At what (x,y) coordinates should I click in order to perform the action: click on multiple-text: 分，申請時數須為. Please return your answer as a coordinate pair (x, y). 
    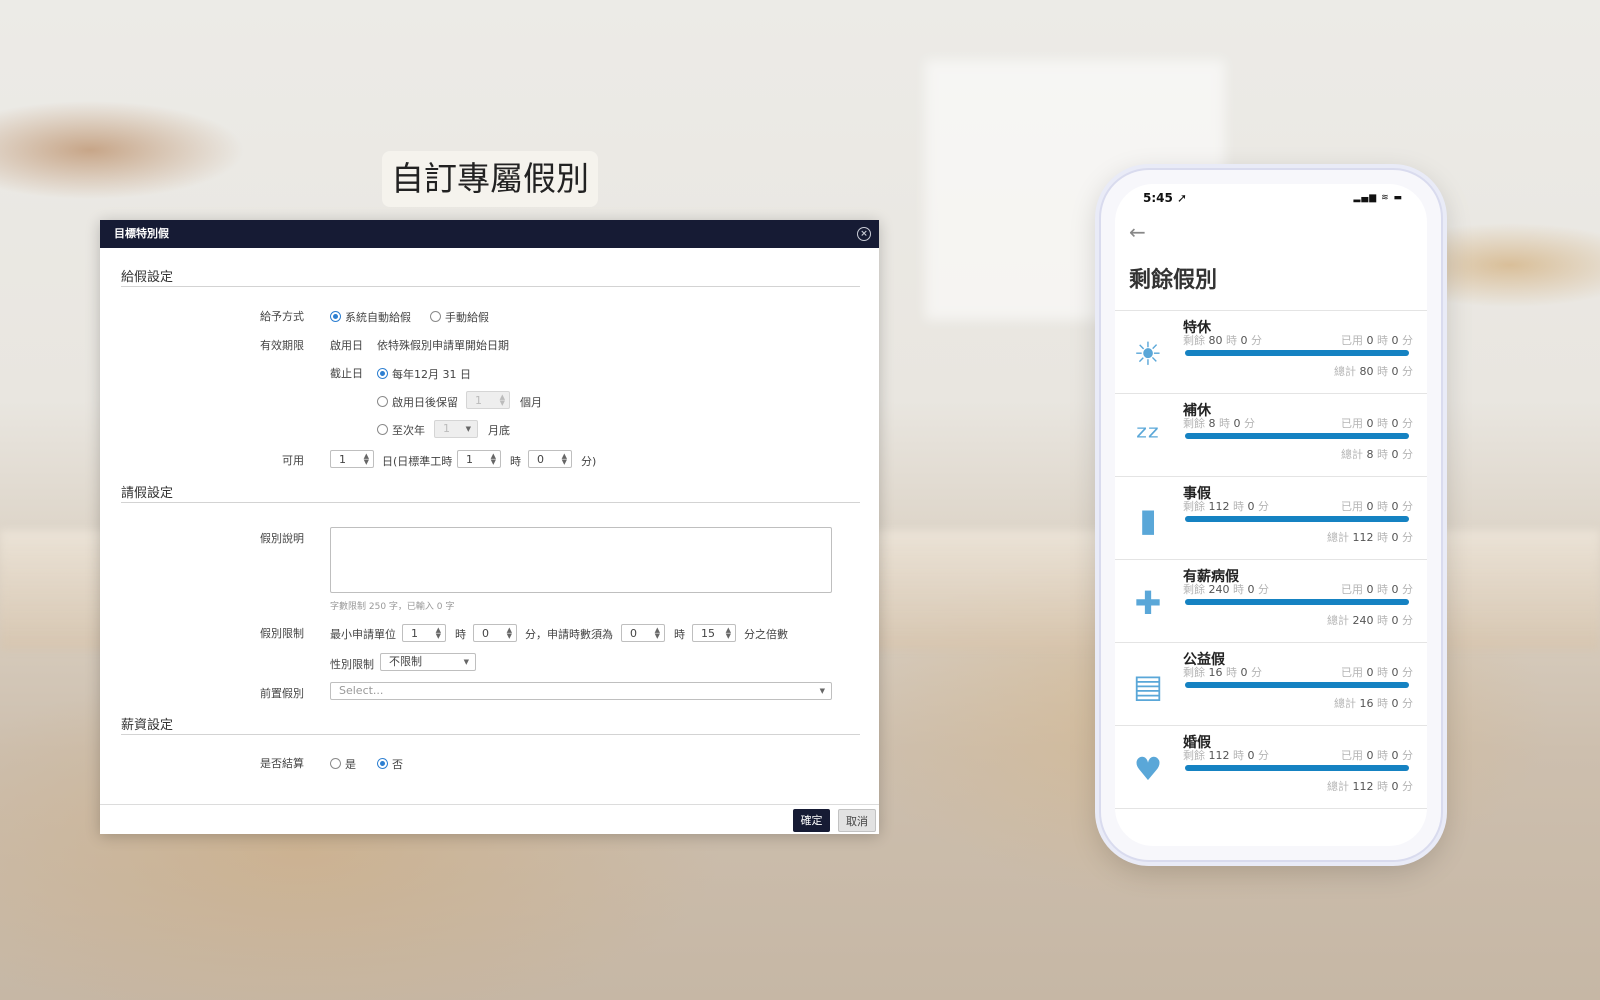
    Looking at the image, I should click on (569, 634).